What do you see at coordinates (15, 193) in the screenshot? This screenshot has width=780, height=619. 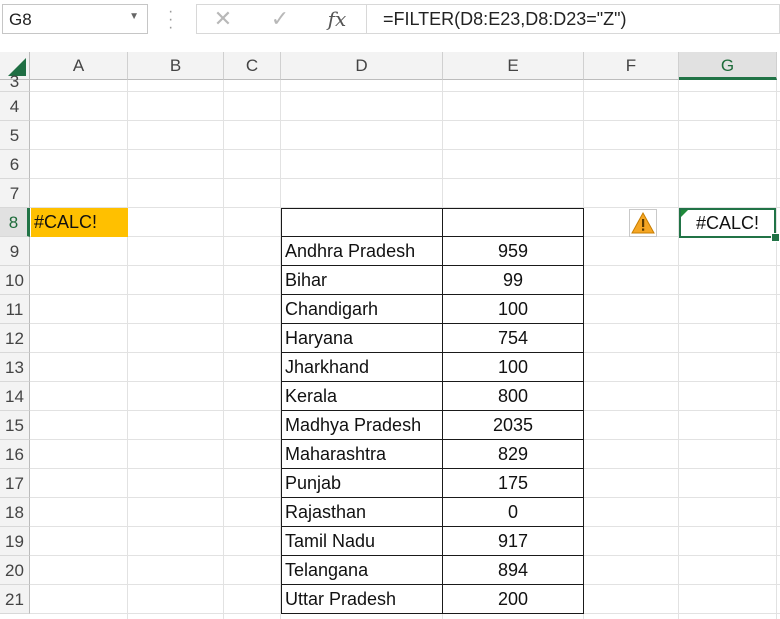 I see `row-header-7: 7` at bounding box center [15, 193].